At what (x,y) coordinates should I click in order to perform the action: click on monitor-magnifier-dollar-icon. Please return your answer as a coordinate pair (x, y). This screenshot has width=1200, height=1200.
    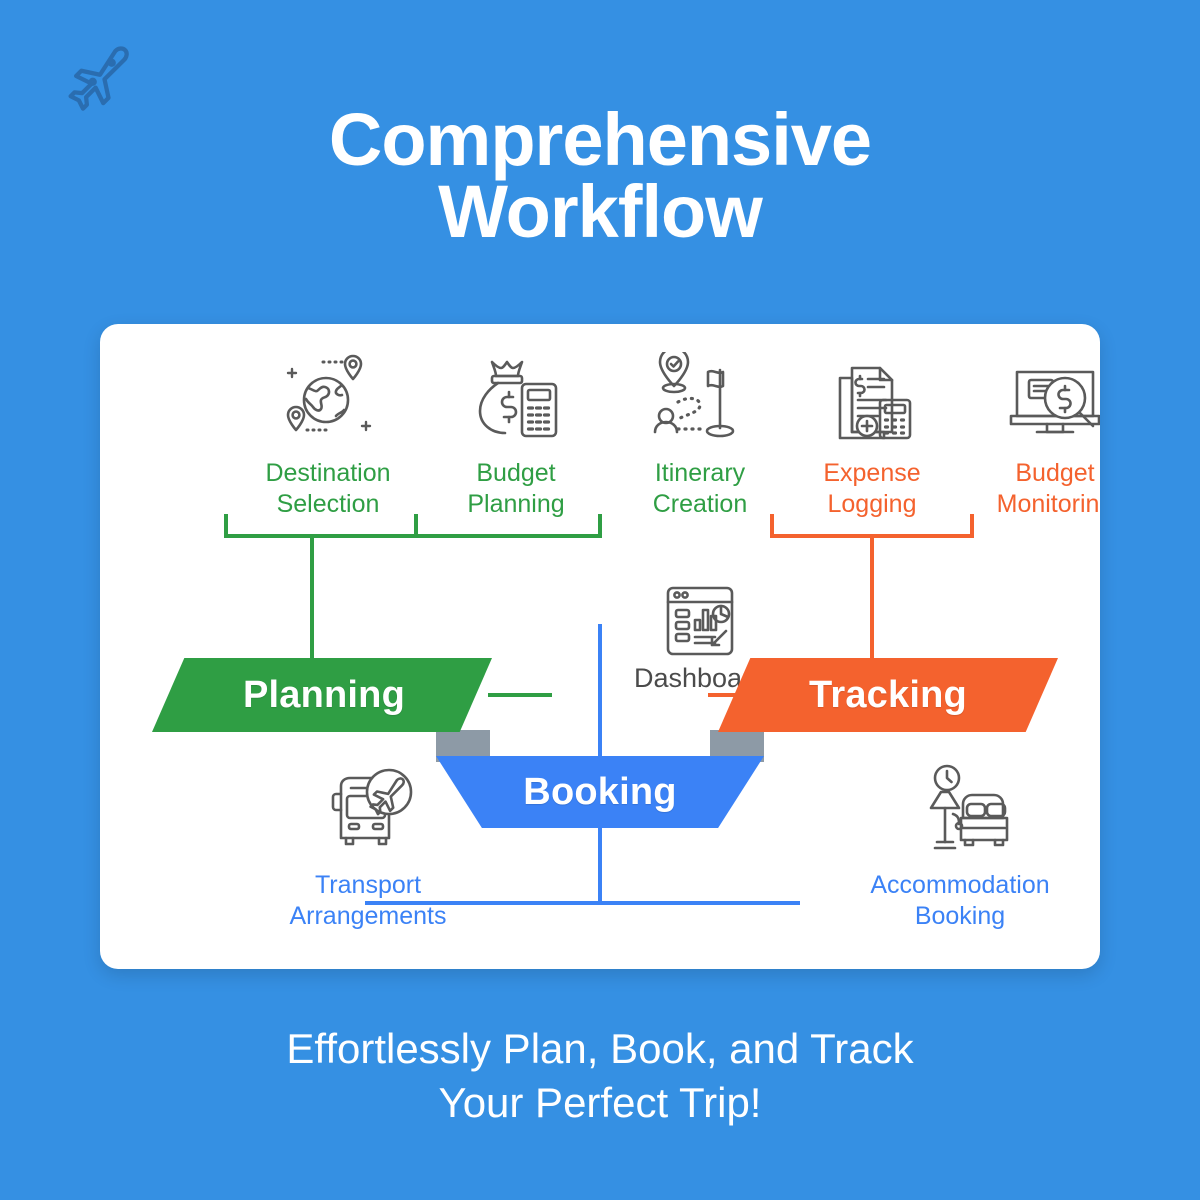
    Looking at the image, I should click on (1027, 400).